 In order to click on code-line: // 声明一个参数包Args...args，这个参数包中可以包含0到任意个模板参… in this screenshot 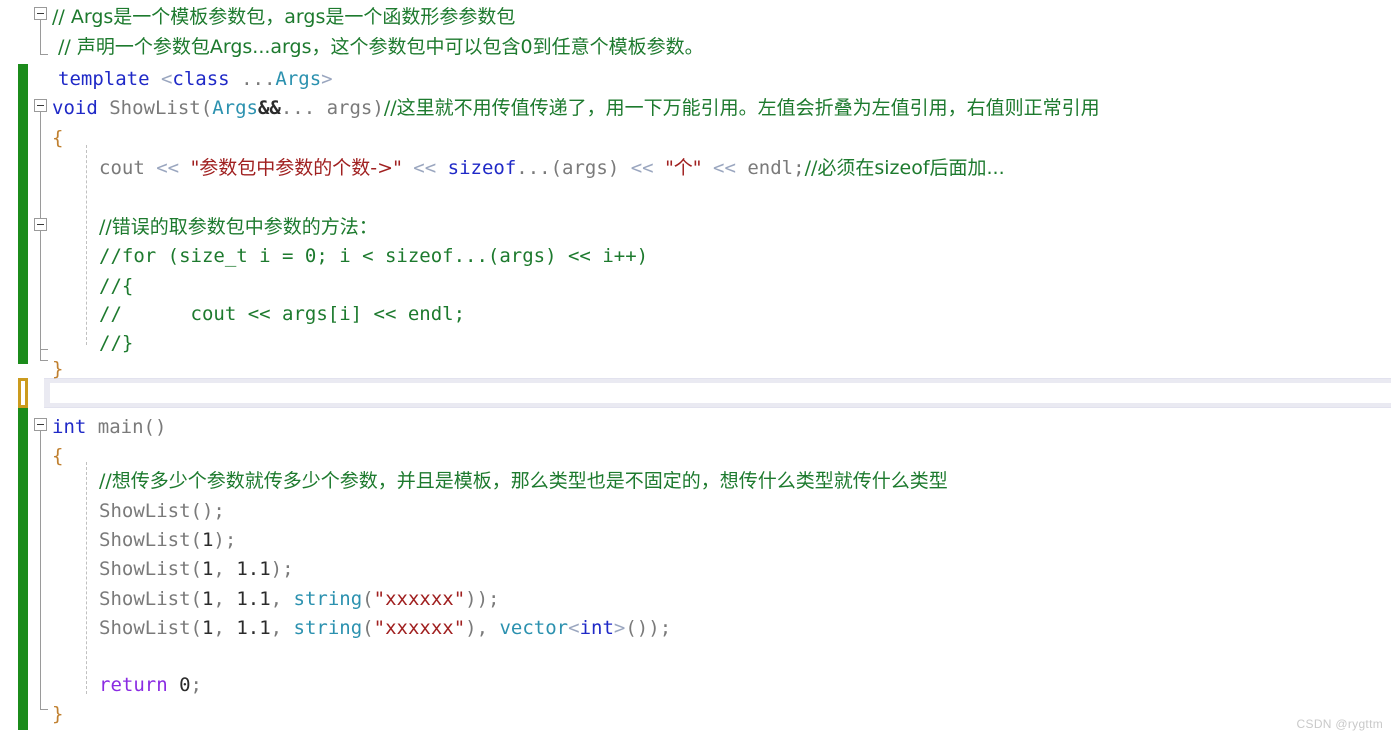, I will do `click(352, 47)`.